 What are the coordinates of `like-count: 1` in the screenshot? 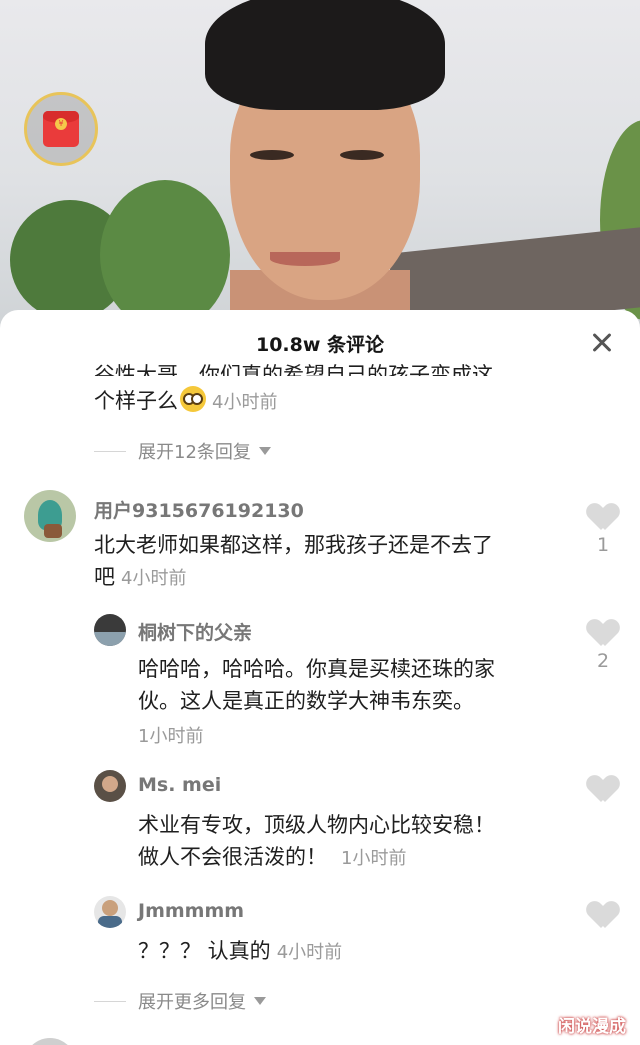 It's located at (603, 545).